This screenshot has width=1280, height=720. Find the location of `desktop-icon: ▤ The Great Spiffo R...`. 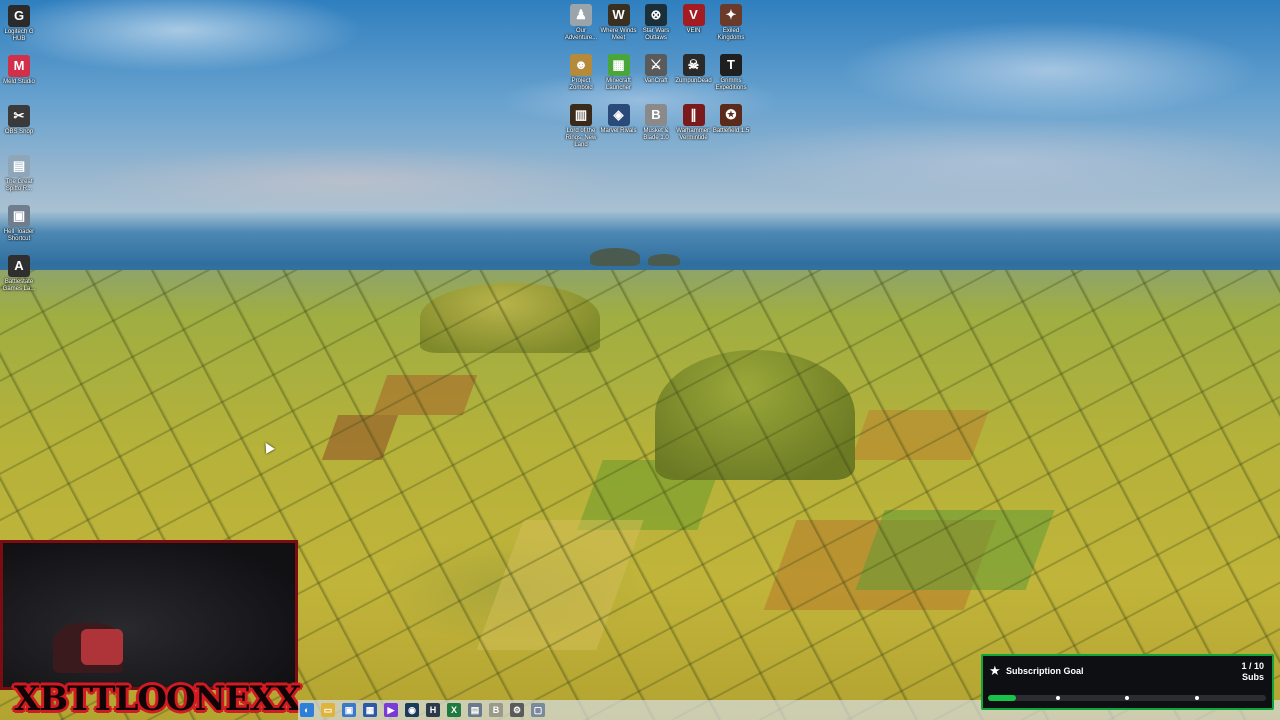

desktop-icon: ▤ The Great Spiffo R... is located at coordinates (19, 174).